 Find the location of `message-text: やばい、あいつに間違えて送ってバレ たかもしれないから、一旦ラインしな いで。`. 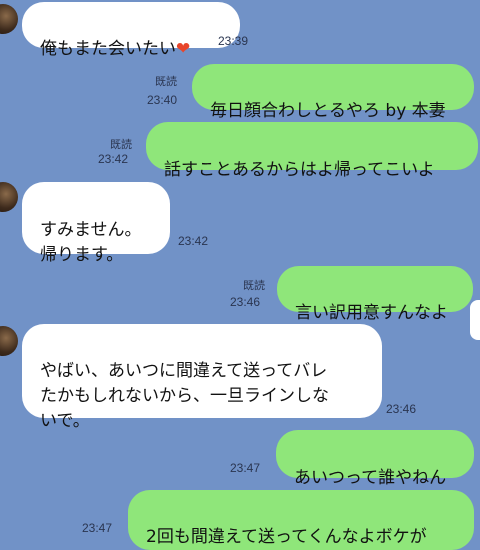

message-text: やばい、あいつに間違えて送ってバレ たかもしれないから、一旦ラインしな いで。 is located at coordinates (184, 396).